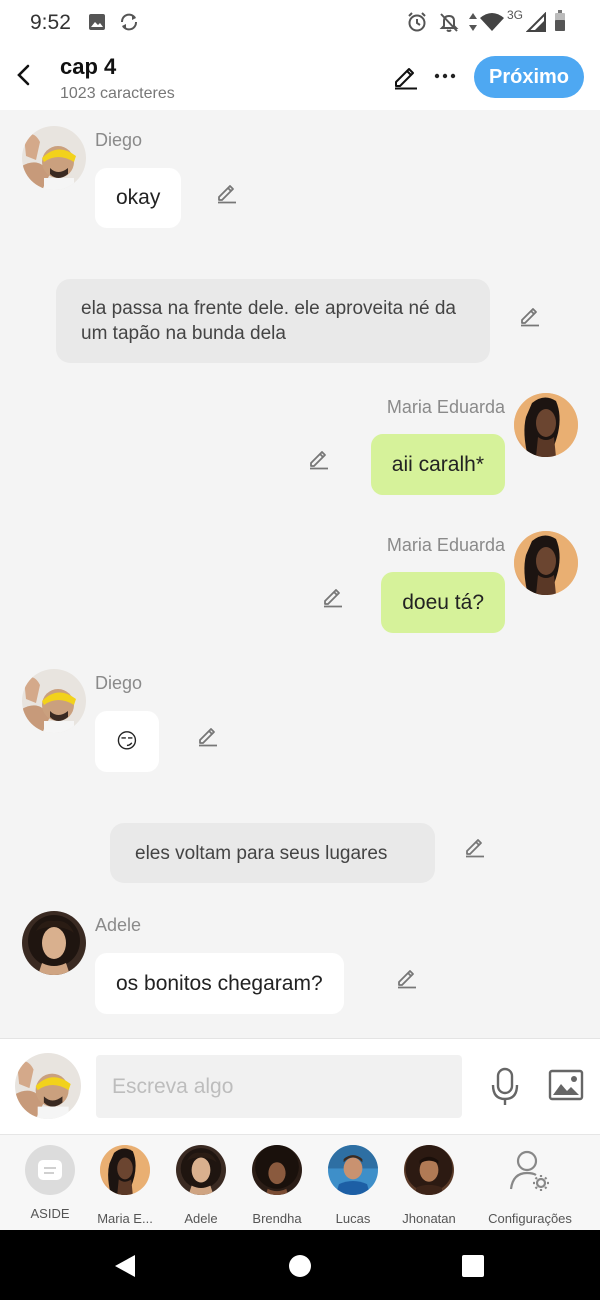  What do you see at coordinates (530, 1218) in the screenshot?
I see `character-label: Configurações` at bounding box center [530, 1218].